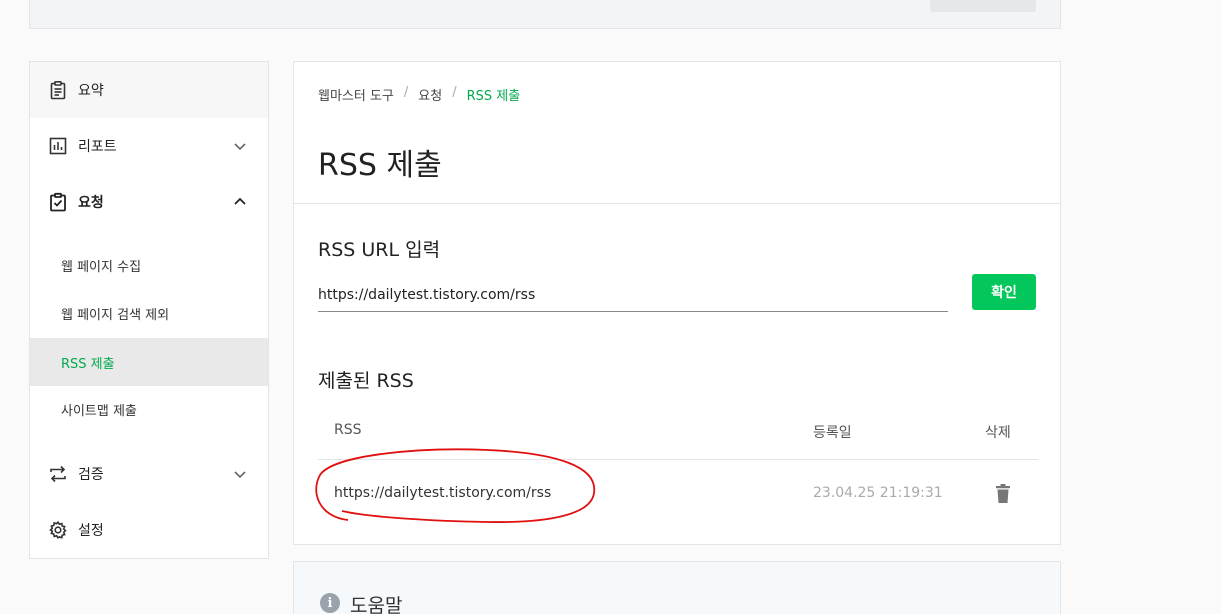 Image resolution: width=1221 pixels, height=614 pixels. What do you see at coordinates (443, 493) in the screenshot?
I see `rss-url-cell: https://dailytest.tistory.com/rss` at bounding box center [443, 493].